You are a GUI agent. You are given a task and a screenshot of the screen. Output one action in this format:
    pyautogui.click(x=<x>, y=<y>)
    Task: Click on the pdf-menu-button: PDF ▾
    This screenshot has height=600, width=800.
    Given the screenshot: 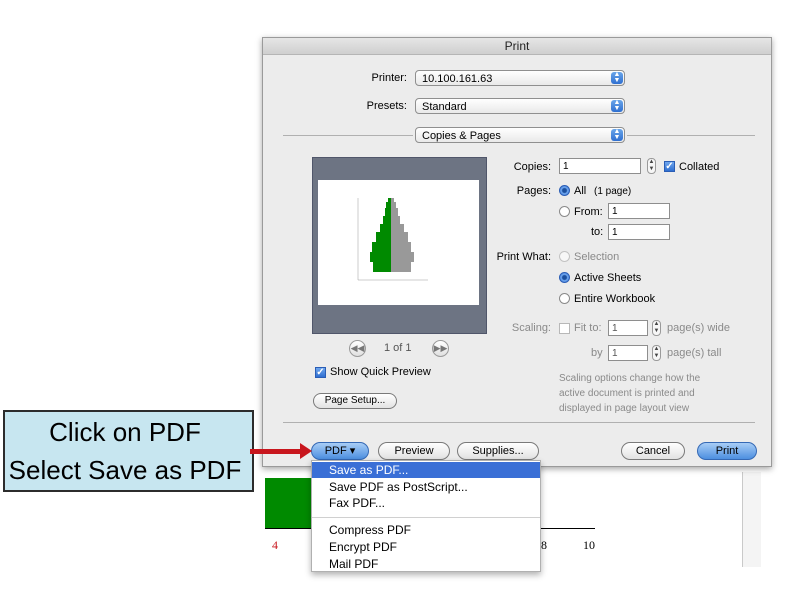 What is the action you would take?
    pyautogui.click(x=340, y=451)
    